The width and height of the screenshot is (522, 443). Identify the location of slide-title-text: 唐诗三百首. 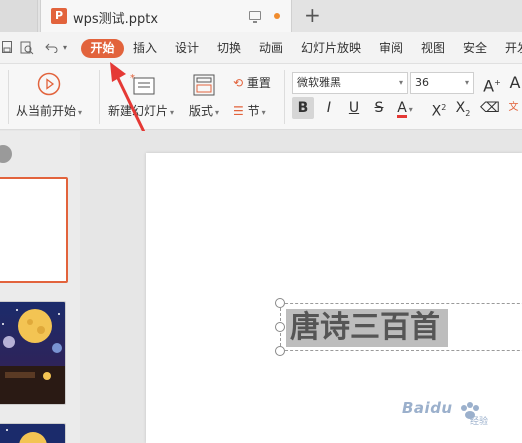
(367, 328).